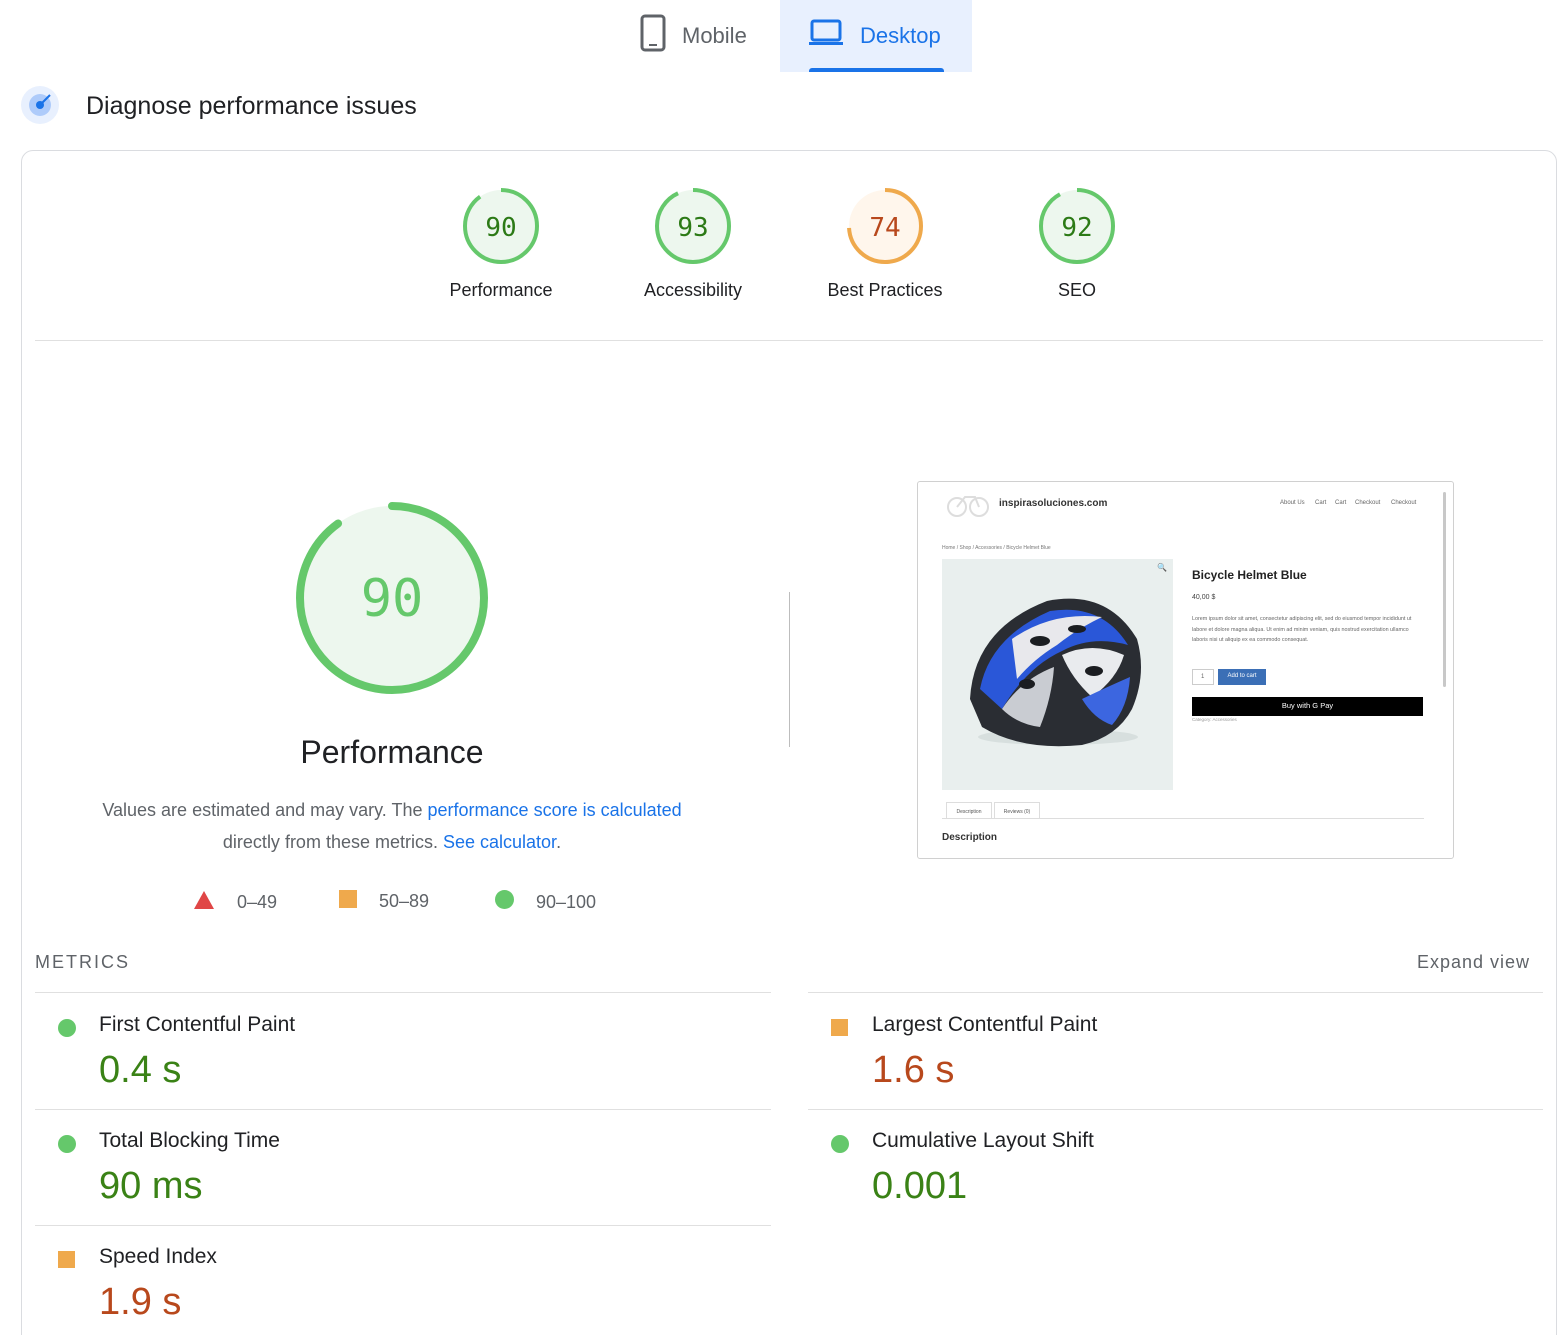 This screenshot has height=1335, width=1567. I want to click on tab-mobile-label: Mobile, so click(714, 35).